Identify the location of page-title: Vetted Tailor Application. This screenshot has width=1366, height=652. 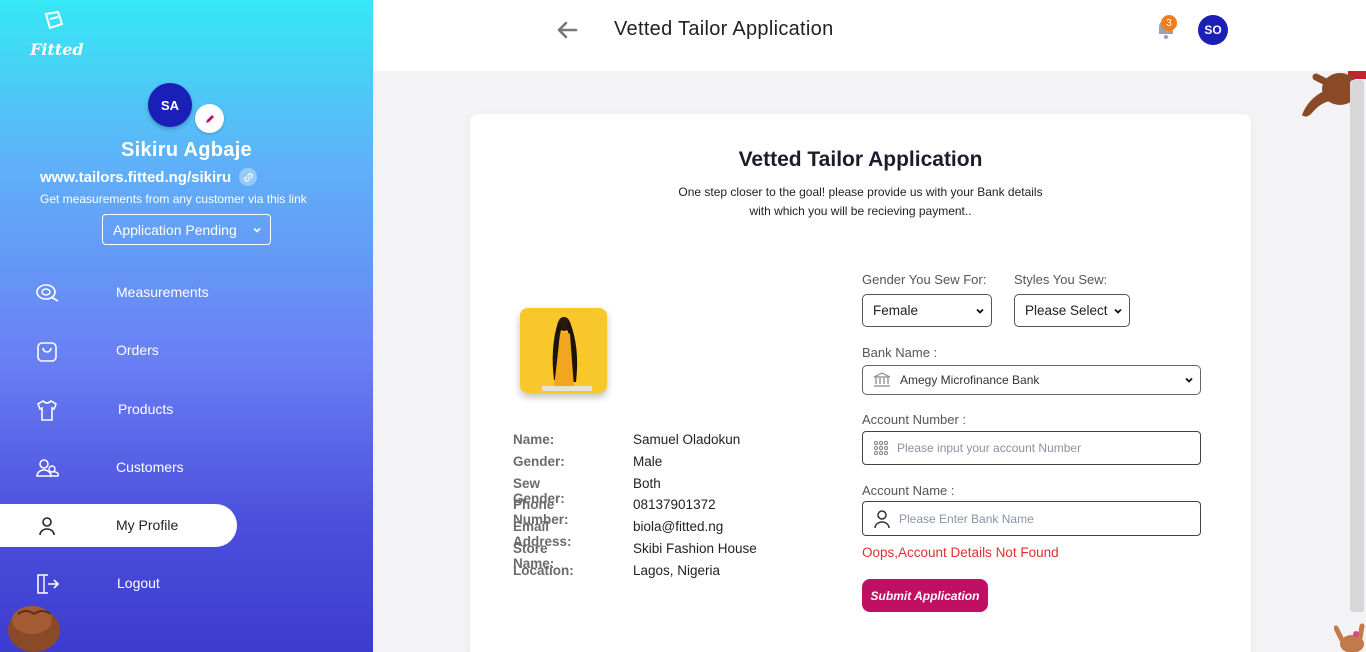
(724, 29).